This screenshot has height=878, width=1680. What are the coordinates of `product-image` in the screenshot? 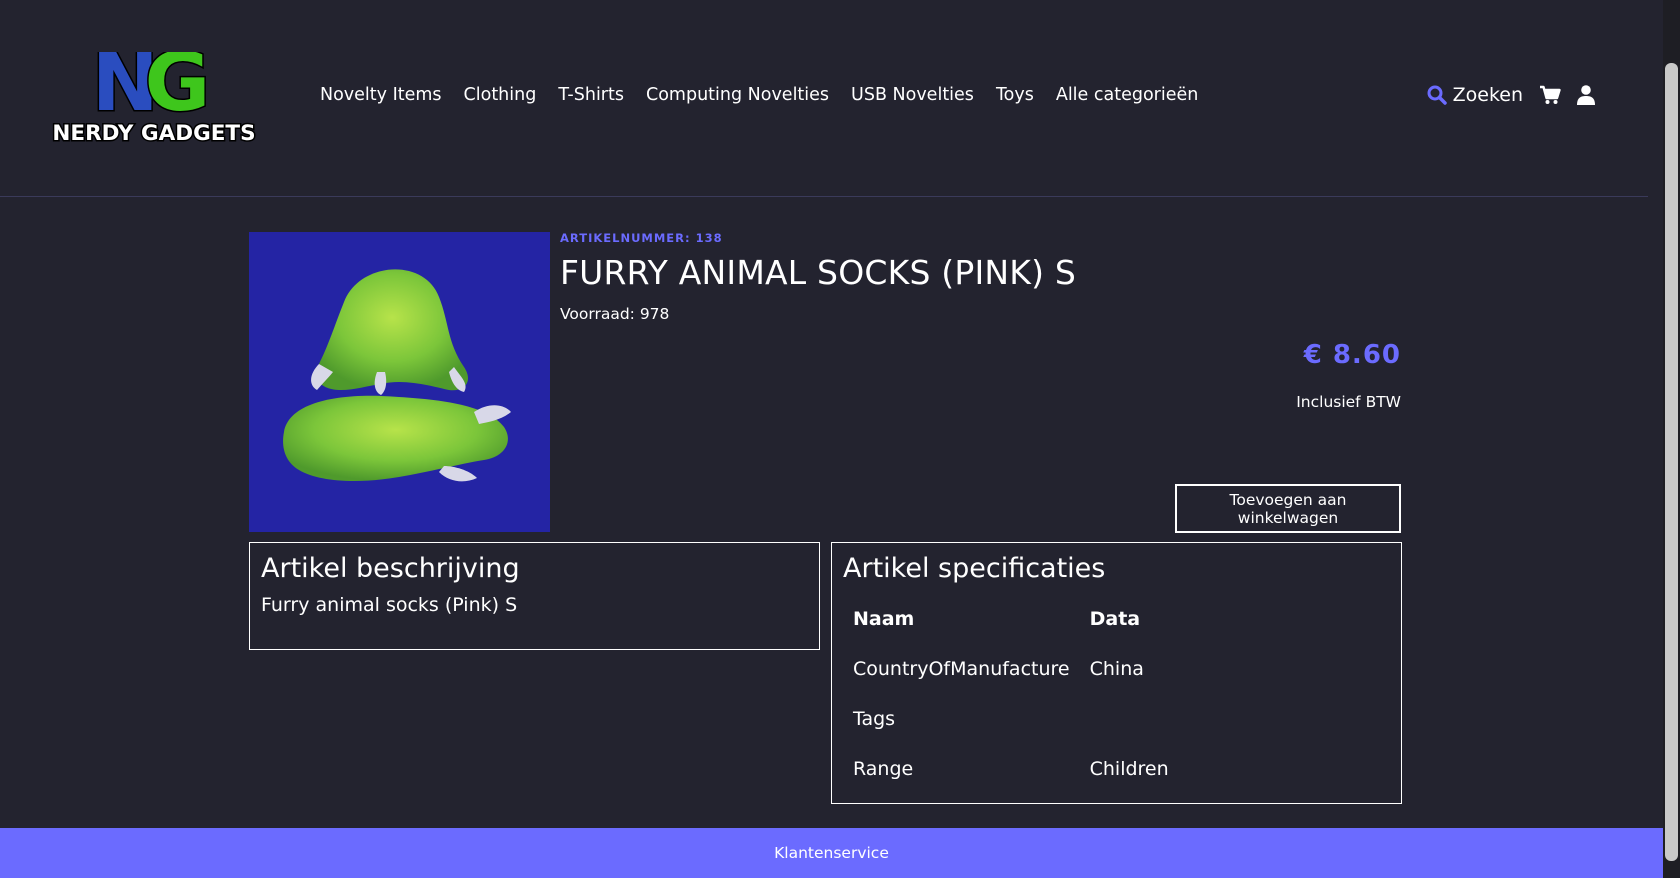 It's located at (399, 382).